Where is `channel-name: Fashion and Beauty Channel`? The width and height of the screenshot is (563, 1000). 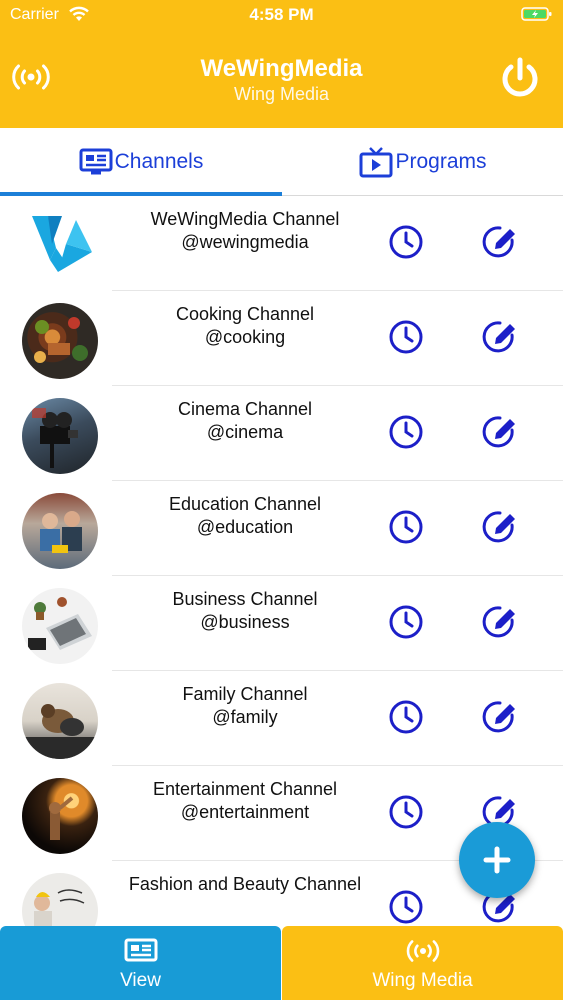 channel-name: Fashion and Beauty Channel is located at coordinates (245, 884).